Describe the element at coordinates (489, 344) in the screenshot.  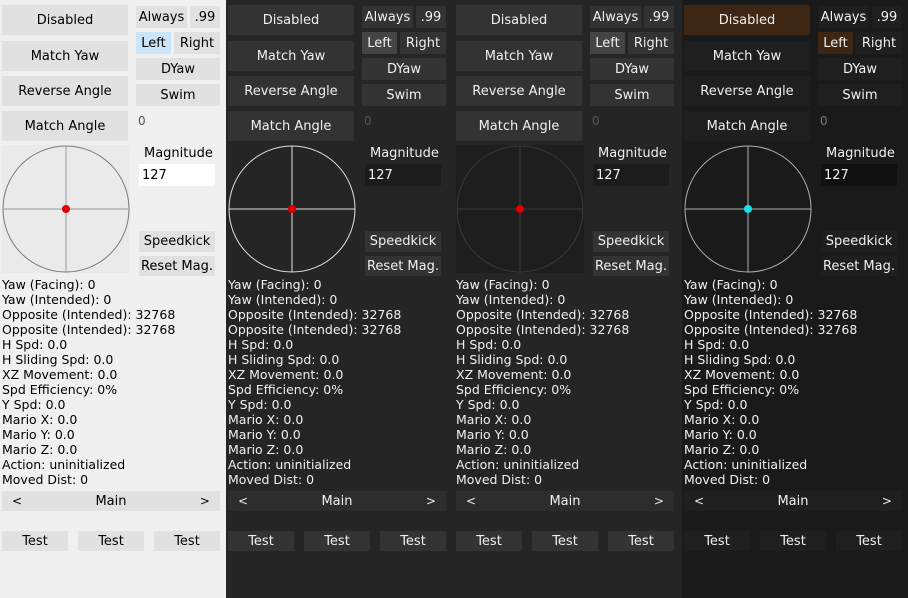
I see `stat-line: H Spd: 0.0` at that location.